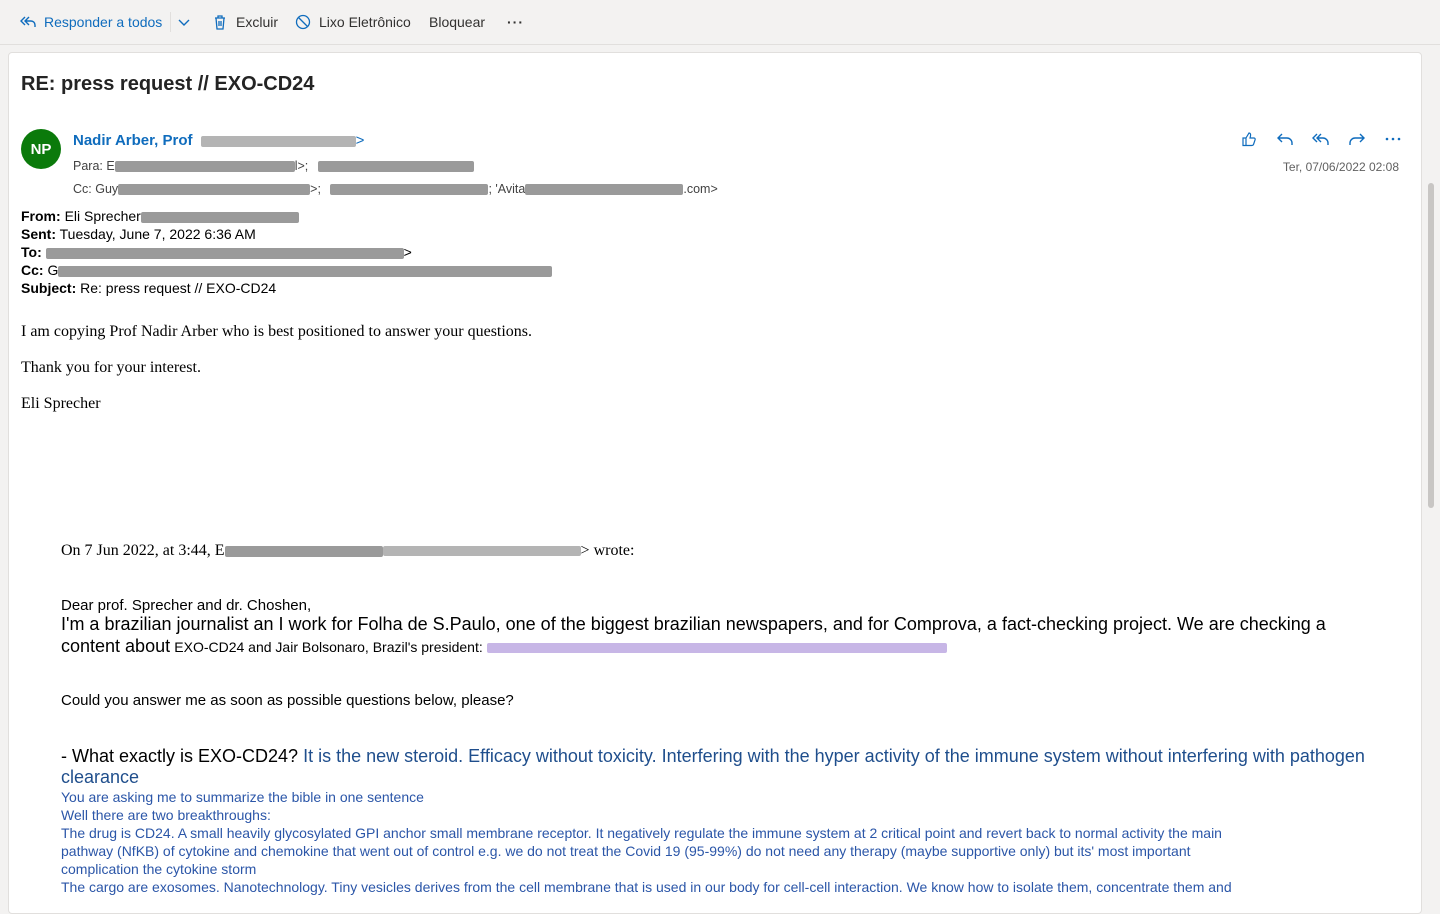  I want to click on answer-line-6: complication the cytokine storm, so click(159, 869).